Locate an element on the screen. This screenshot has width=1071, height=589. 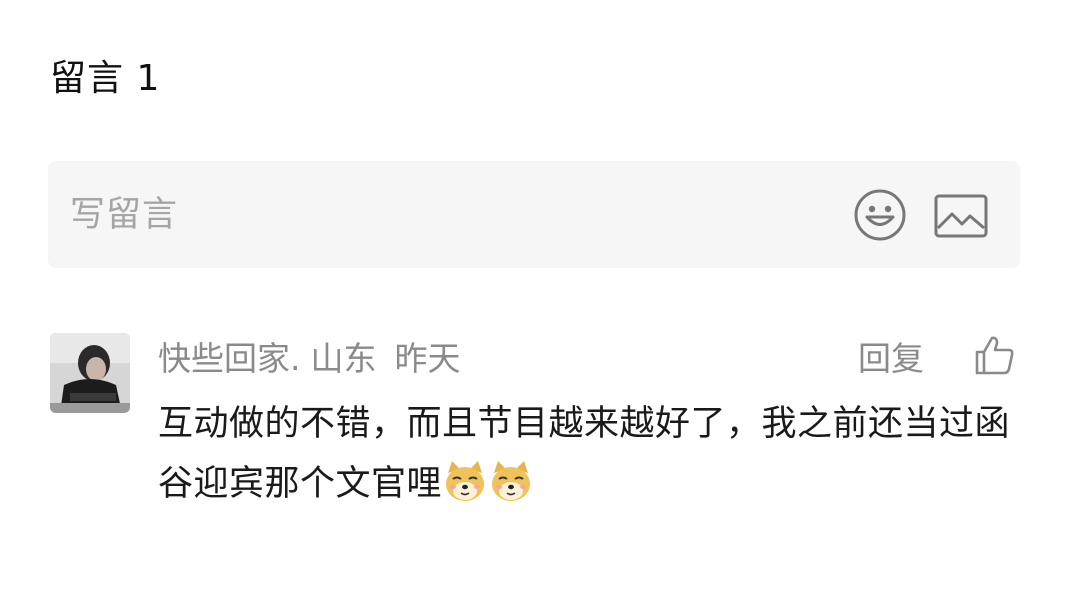
reply-button: 回复 is located at coordinates (891, 359).